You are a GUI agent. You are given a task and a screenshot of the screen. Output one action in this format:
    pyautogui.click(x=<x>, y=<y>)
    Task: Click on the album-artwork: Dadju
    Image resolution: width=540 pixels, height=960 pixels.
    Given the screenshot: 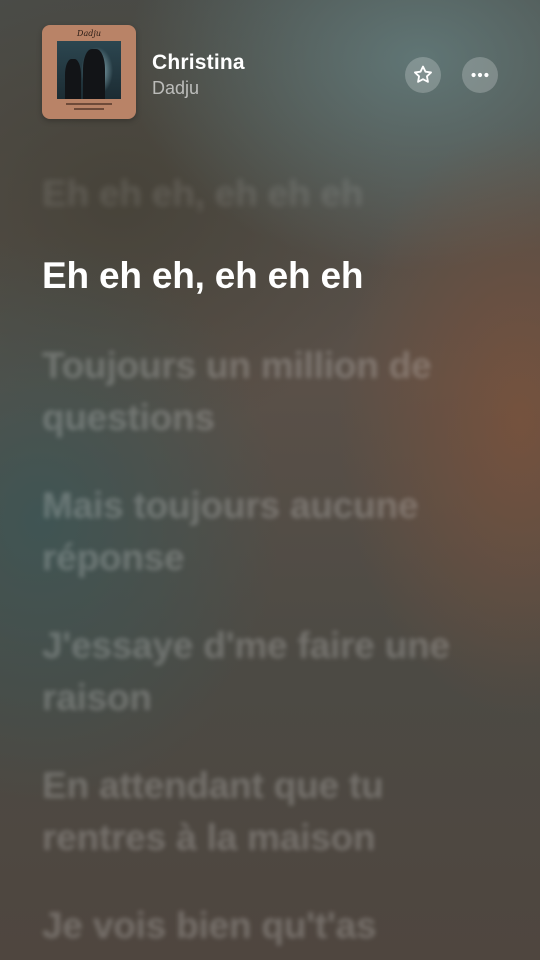 What is the action you would take?
    pyautogui.click(x=89, y=72)
    